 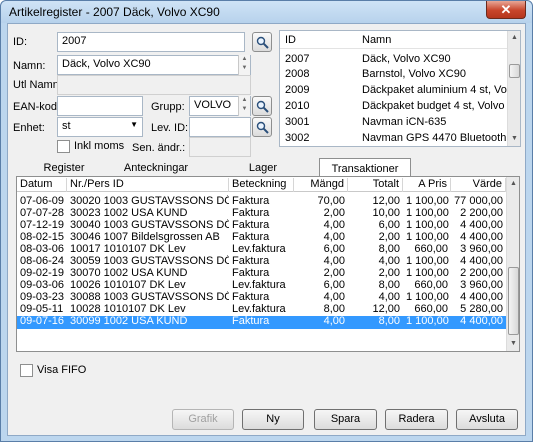 What do you see at coordinates (100, 127) in the screenshot?
I see `enhet-select: st ▼` at bounding box center [100, 127].